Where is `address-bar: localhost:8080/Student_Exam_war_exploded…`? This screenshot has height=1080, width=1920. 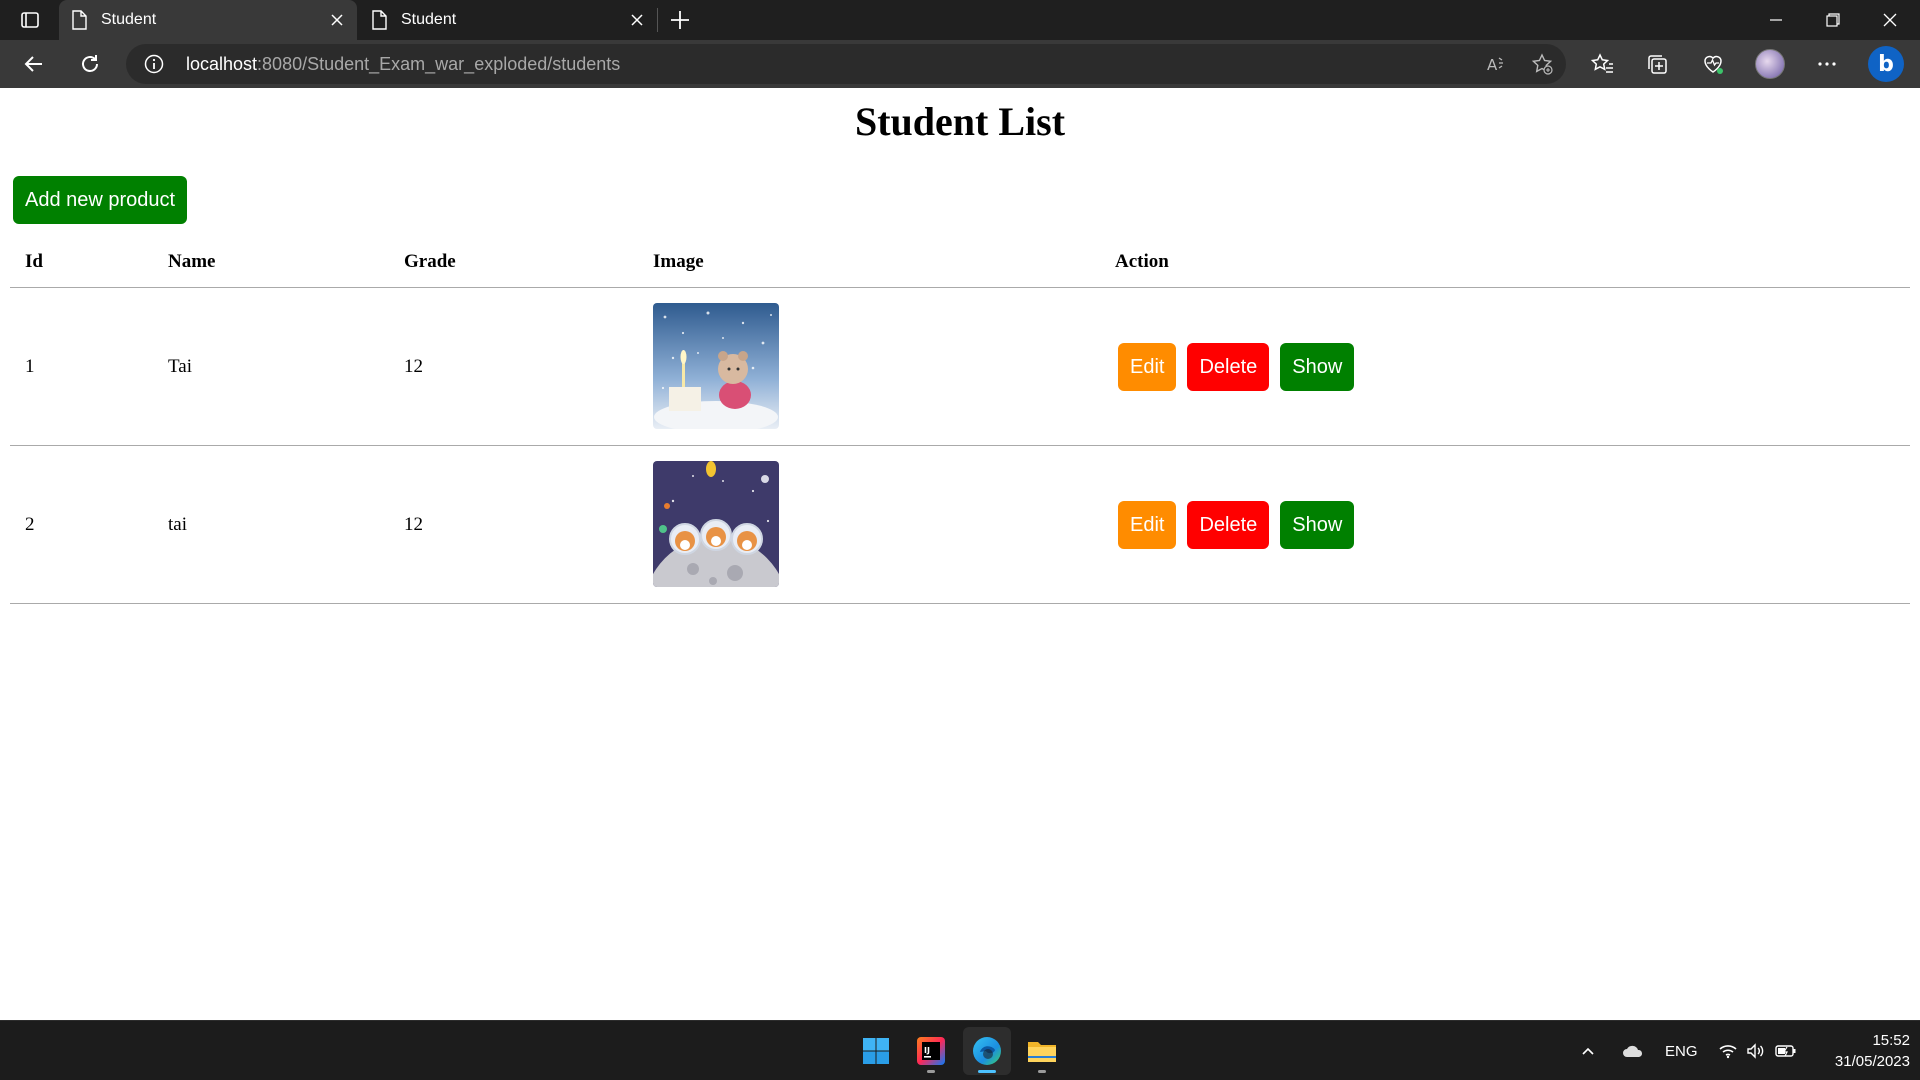
address-bar: localhost:8080/Student_Exam_war_exploded… is located at coordinates (846, 64).